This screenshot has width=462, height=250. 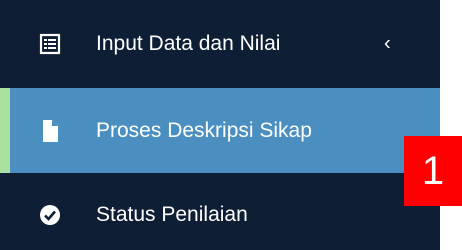 What do you see at coordinates (50, 44) in the screenshot?
I see `table-list-icon` at bounding box center [50, 44].